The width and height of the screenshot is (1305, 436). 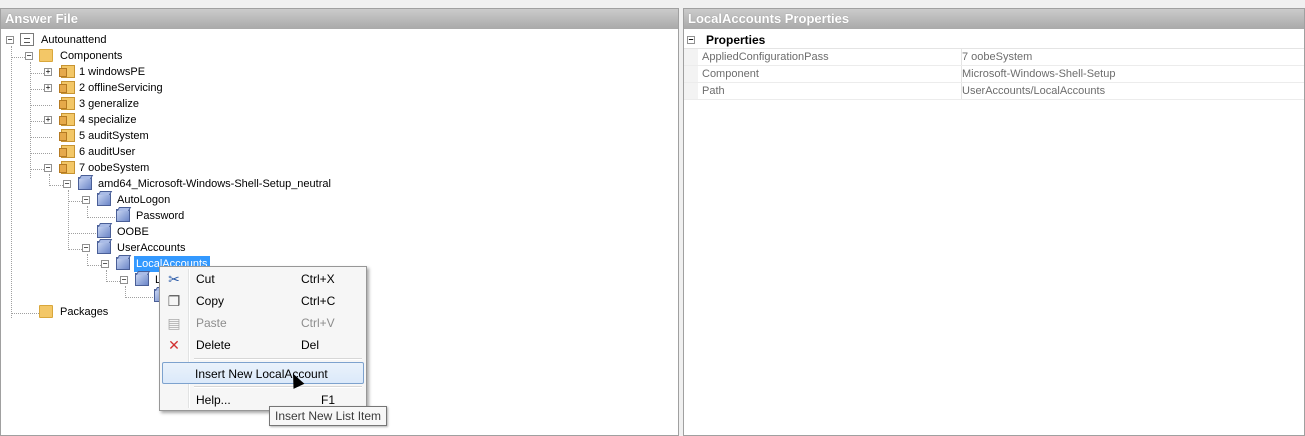 I want to click on component-icon, so click(x=85, y=183).